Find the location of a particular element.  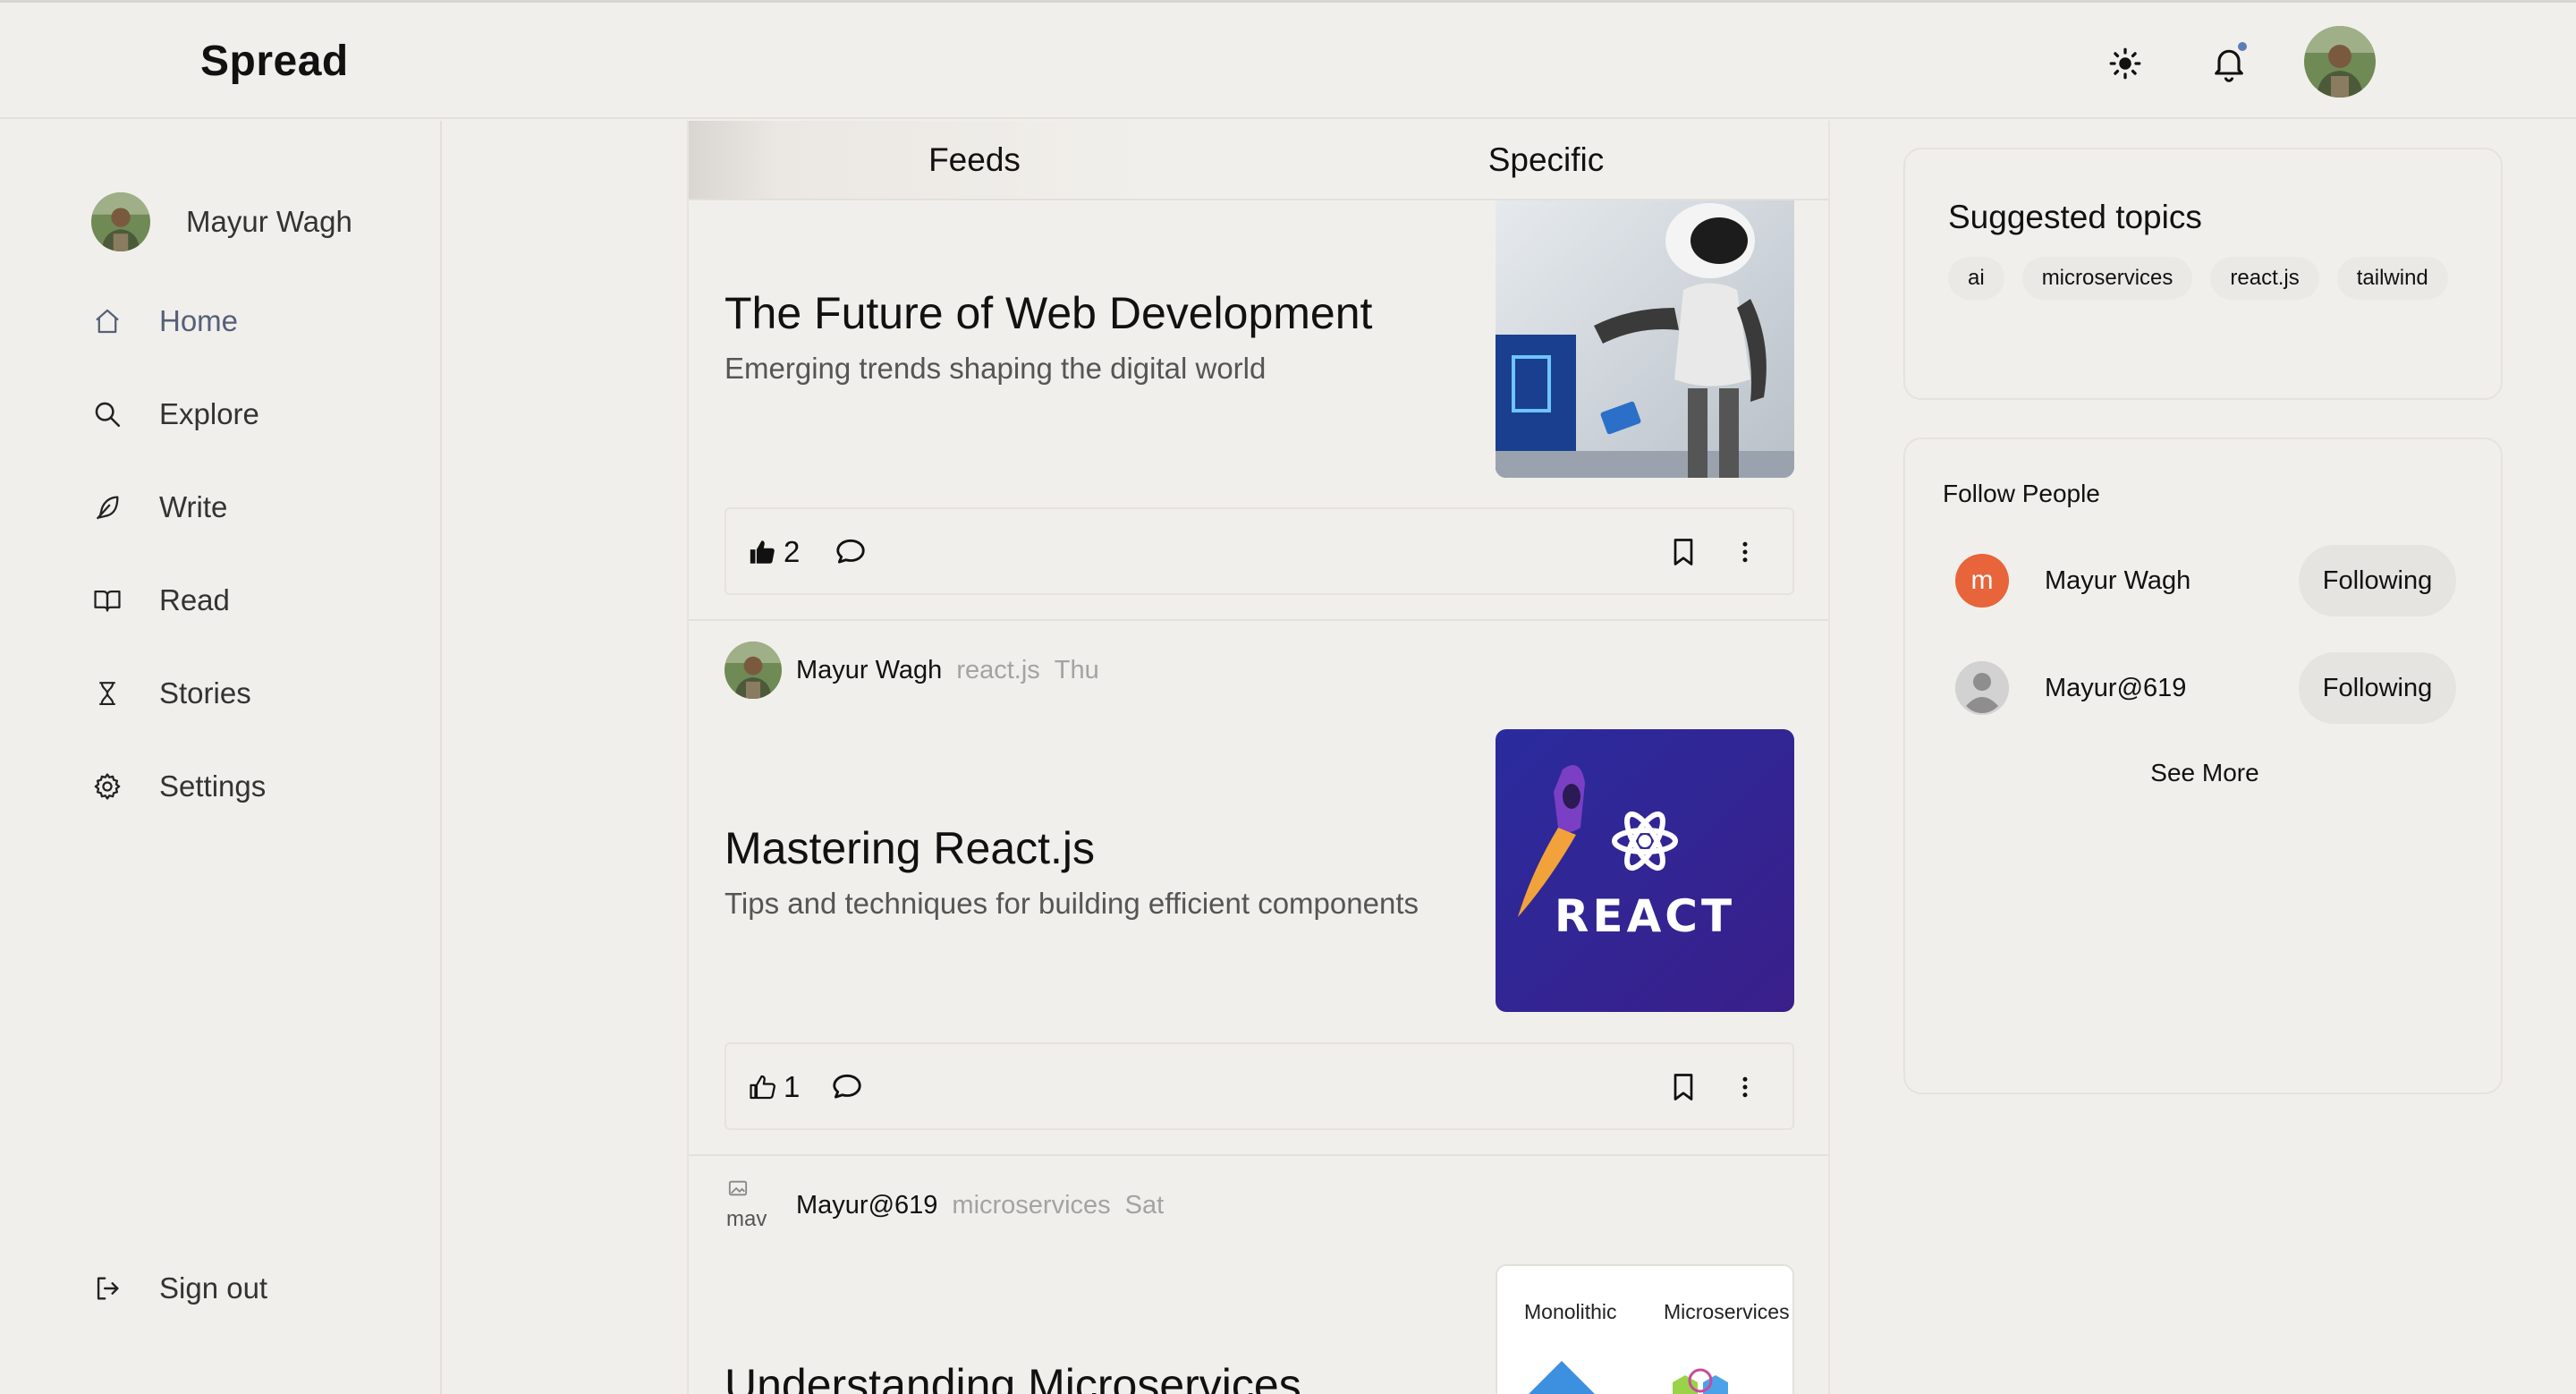

follow-person-row: m Mayur Wagh Following is located at coordinates (2205, 580).